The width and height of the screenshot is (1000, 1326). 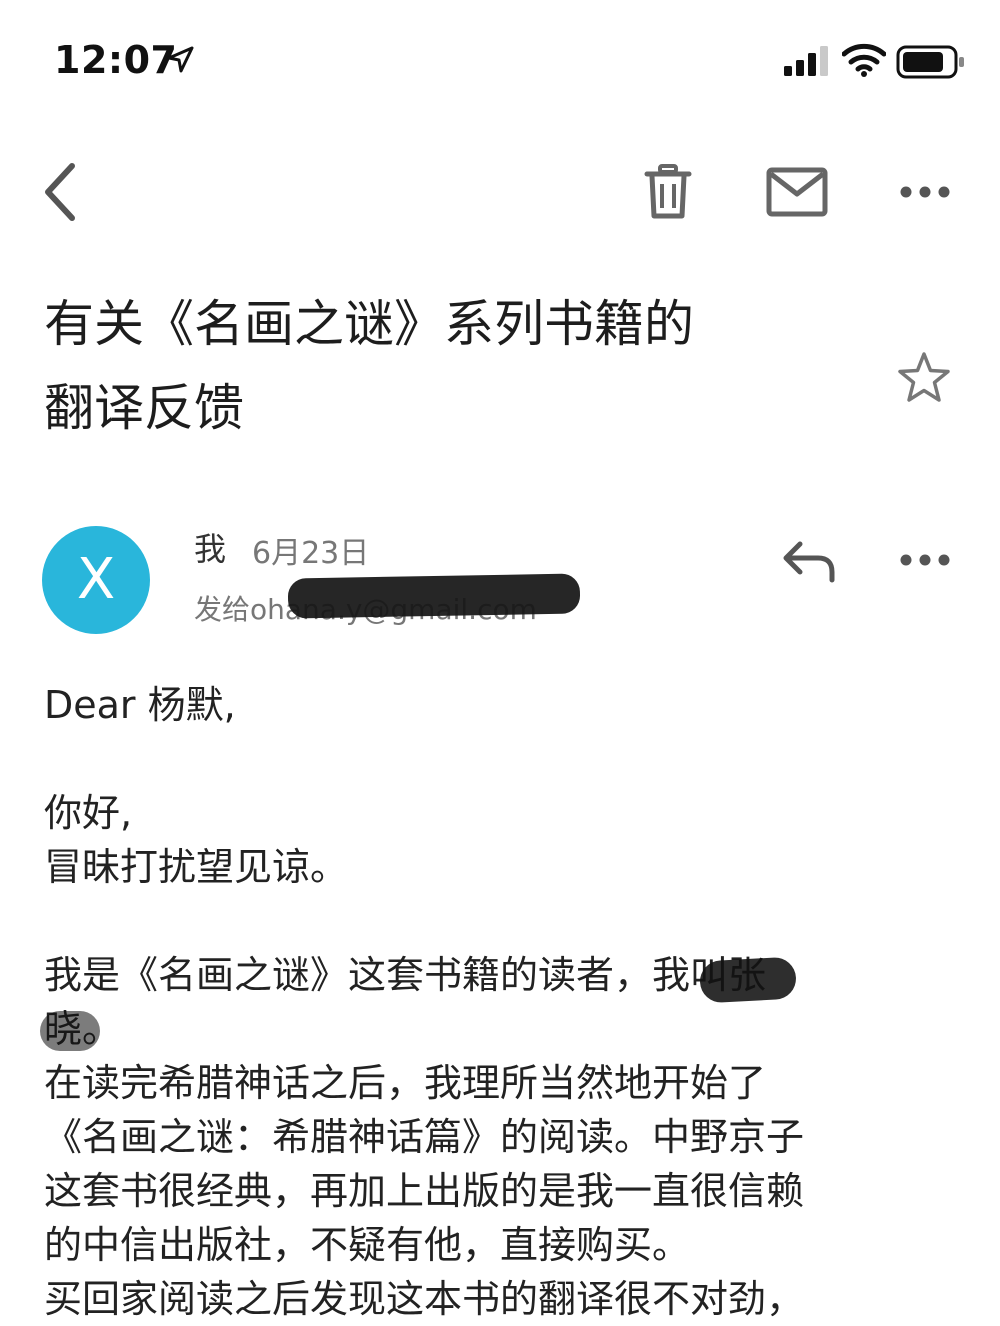 I want to click on email-date: 6月23日, so click(x=311, y=553).